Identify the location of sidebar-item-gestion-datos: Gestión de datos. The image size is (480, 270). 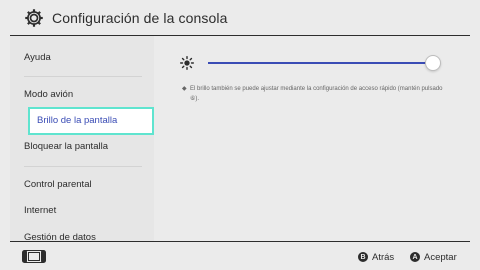
(83, 233).